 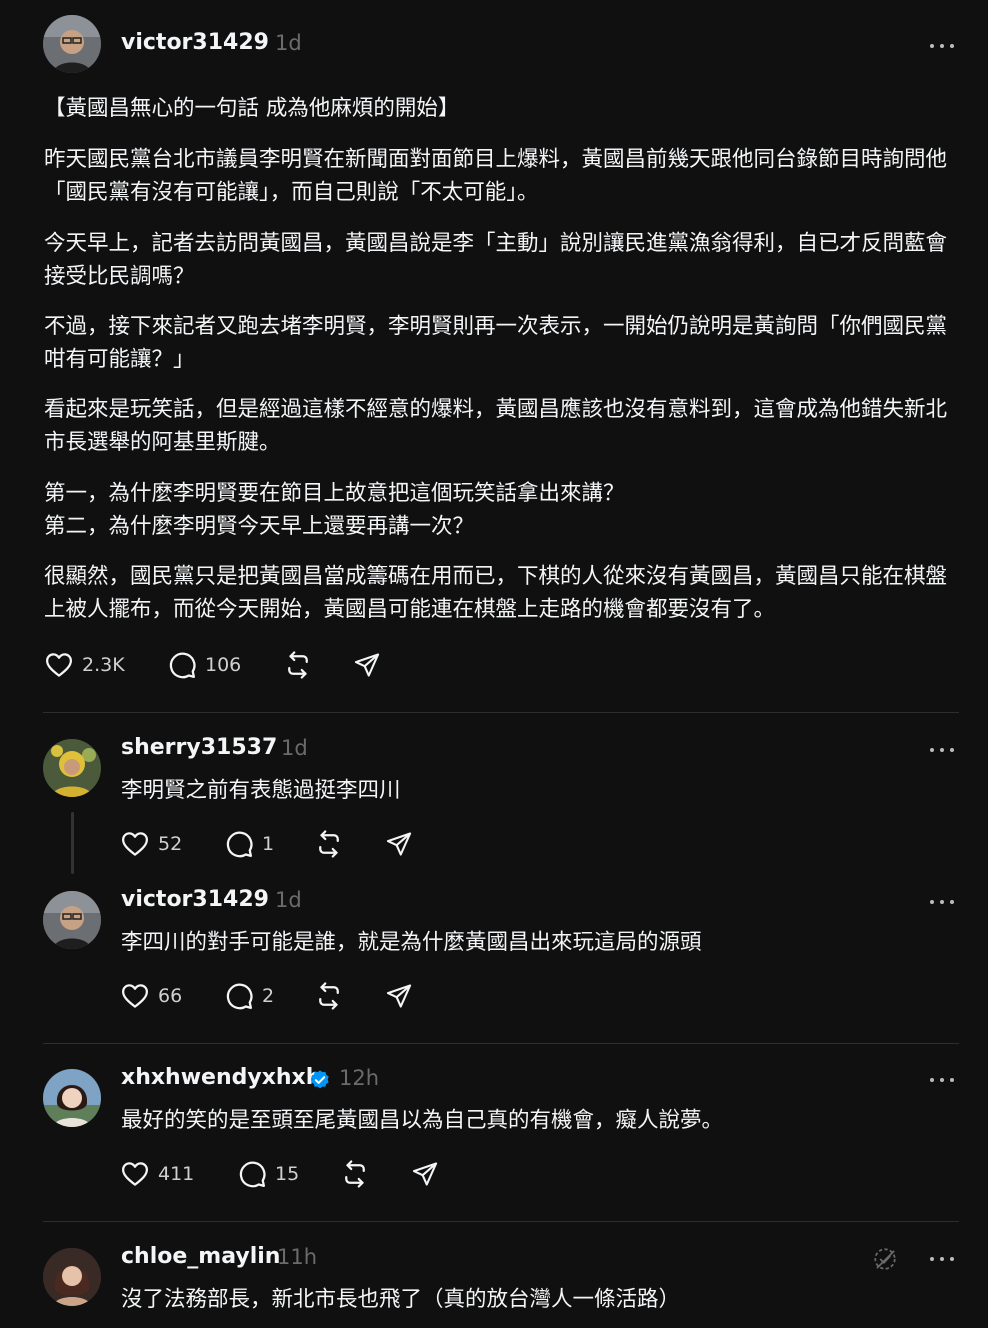 I want to click on comment-button: 15, so click(x=268, y=1174).